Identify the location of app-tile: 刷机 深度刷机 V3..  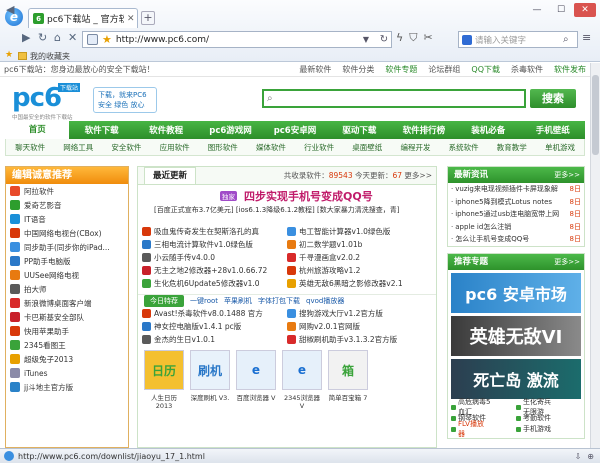
(210, 380).